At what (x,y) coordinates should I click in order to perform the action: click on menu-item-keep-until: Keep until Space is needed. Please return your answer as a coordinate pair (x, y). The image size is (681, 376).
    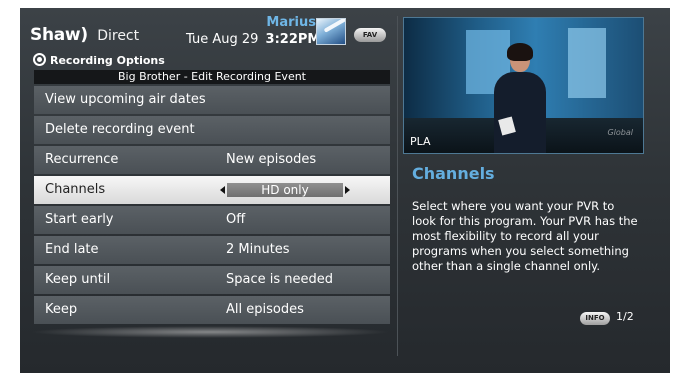
    Looking at the image, I should click on (212, 280).